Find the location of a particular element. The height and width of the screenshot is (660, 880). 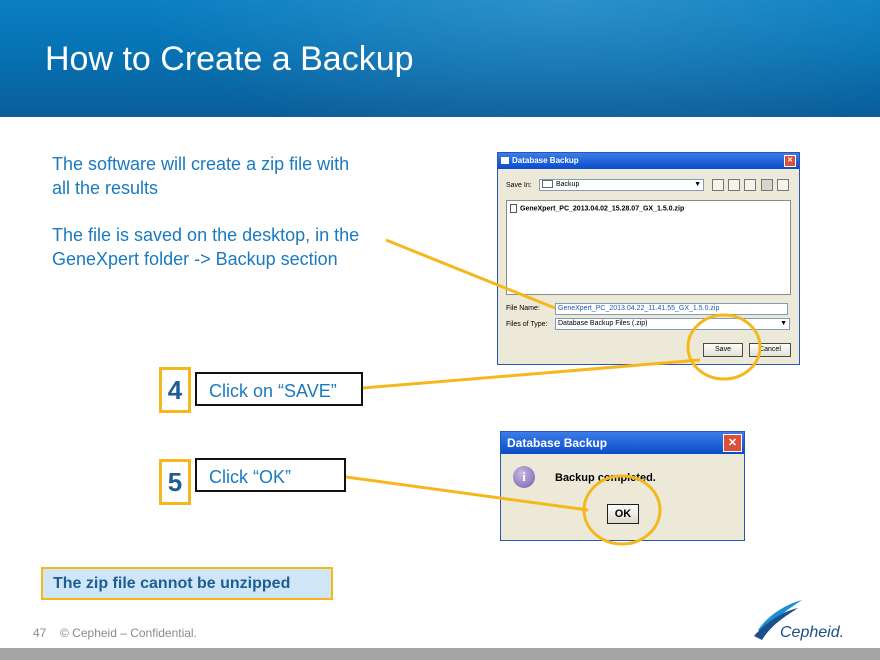

callout-line-save is located at coordinates (531, 374).